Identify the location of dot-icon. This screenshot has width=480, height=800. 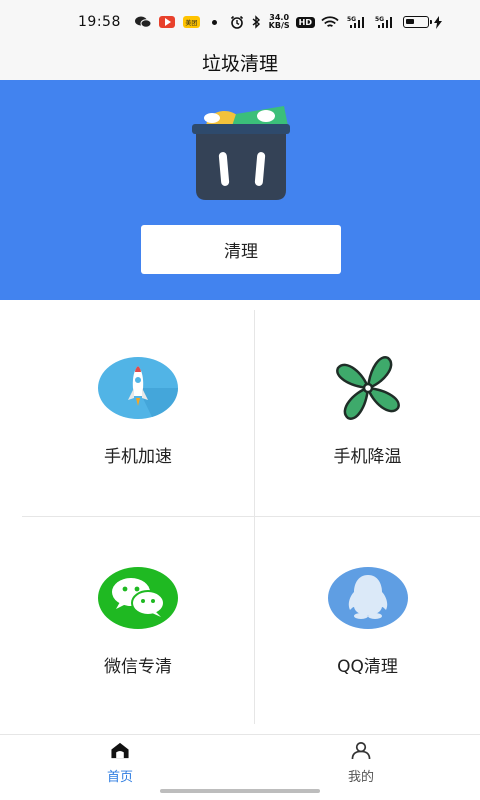
(214, 22).